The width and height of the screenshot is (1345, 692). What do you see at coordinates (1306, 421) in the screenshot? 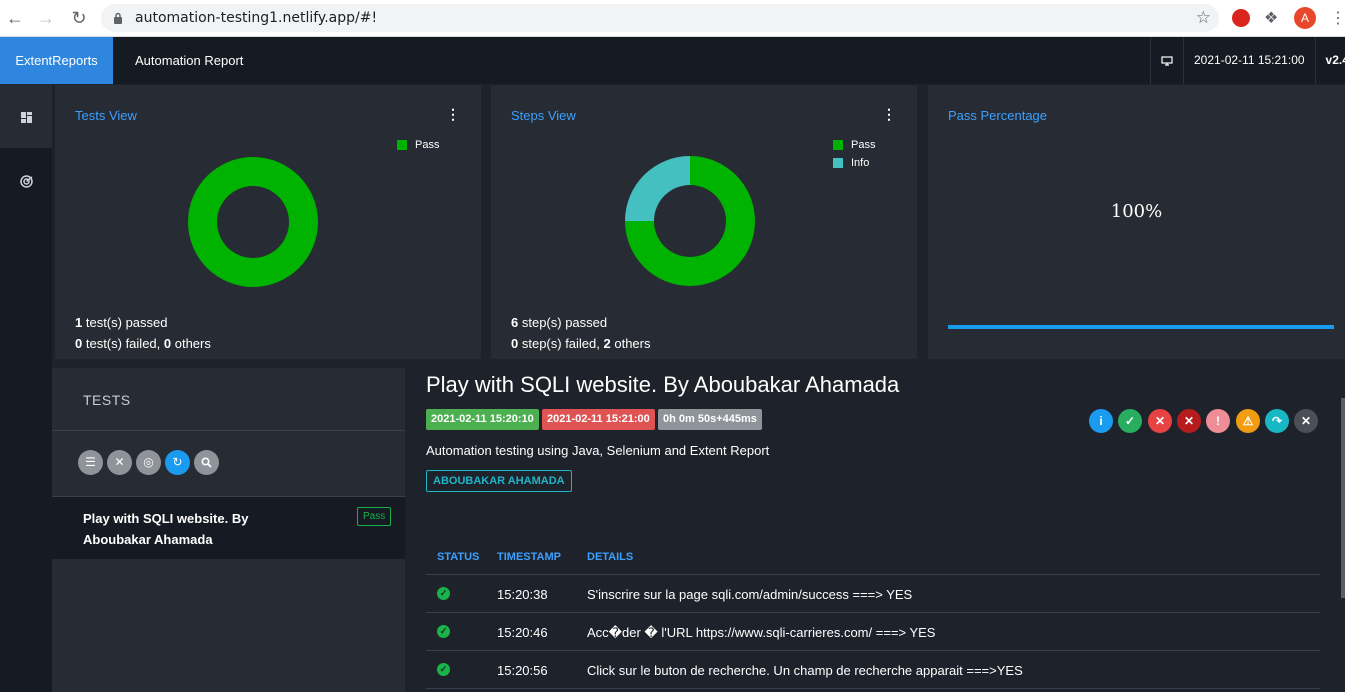
I see `close-filter-icon: ✕` at bounding box center [1306, 421].